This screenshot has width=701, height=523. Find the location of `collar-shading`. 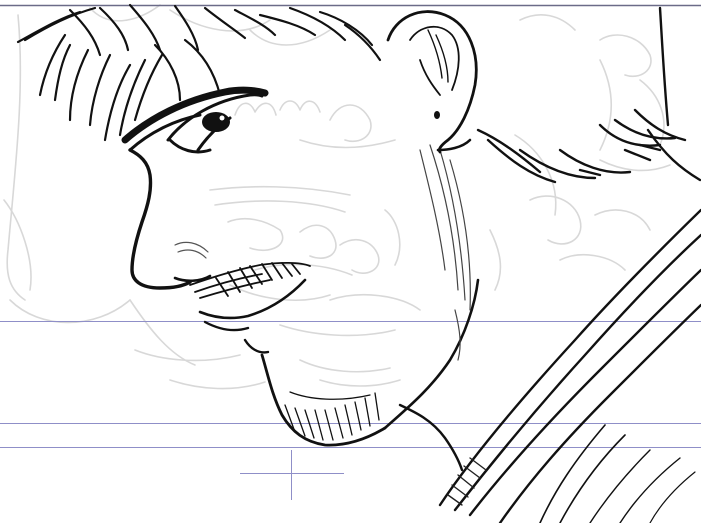

collar-shading is located at coordinates (467, 481).